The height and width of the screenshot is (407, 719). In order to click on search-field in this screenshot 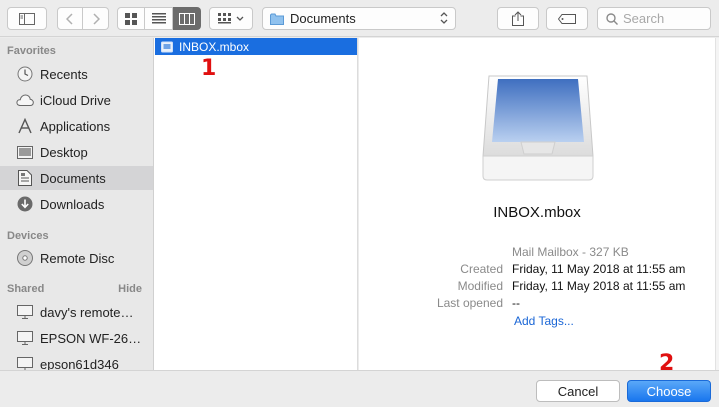, I will do `click(654, 18)`.